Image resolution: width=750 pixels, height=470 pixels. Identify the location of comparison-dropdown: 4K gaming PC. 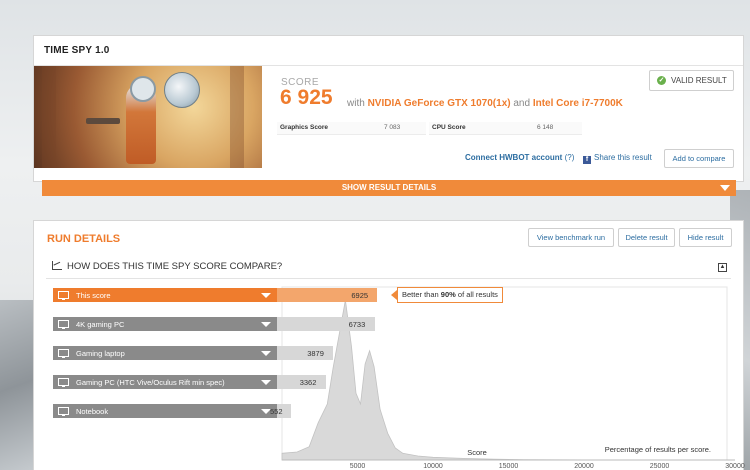
(165, 324).